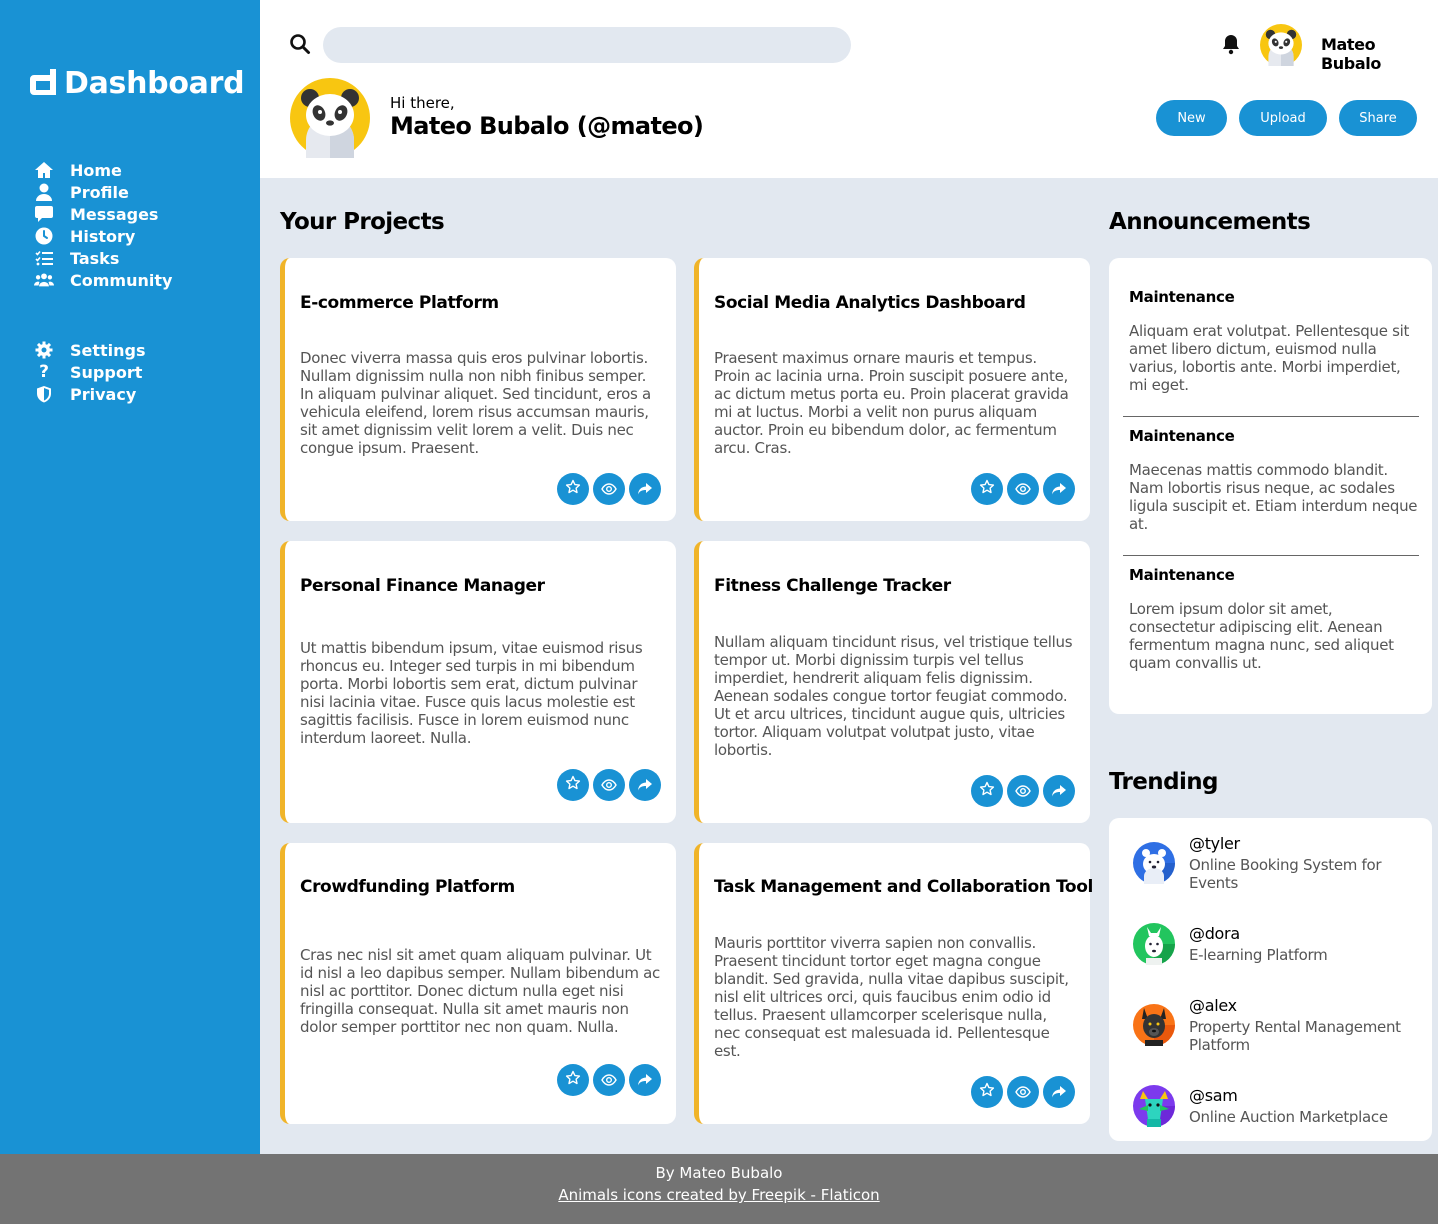 The image size is (1438, 1224). What do you see at coordinates (103, 258) in the screenshot?
I see `nav-item-tasks: Tasks` at bounding box center [103, 258].